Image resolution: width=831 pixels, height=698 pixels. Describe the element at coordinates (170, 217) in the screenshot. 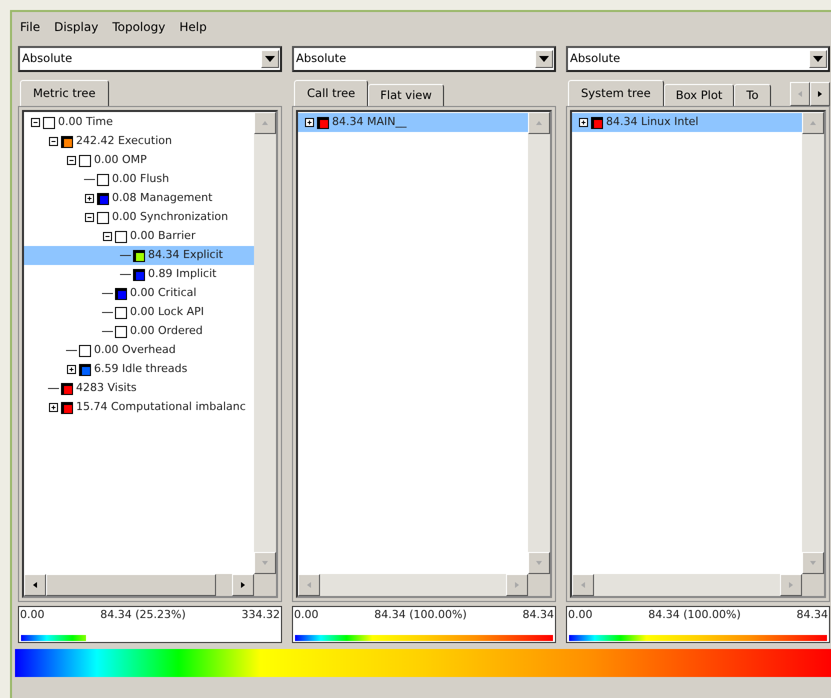

I see `tree-item-label: 0.00 Synchronization` at that location.